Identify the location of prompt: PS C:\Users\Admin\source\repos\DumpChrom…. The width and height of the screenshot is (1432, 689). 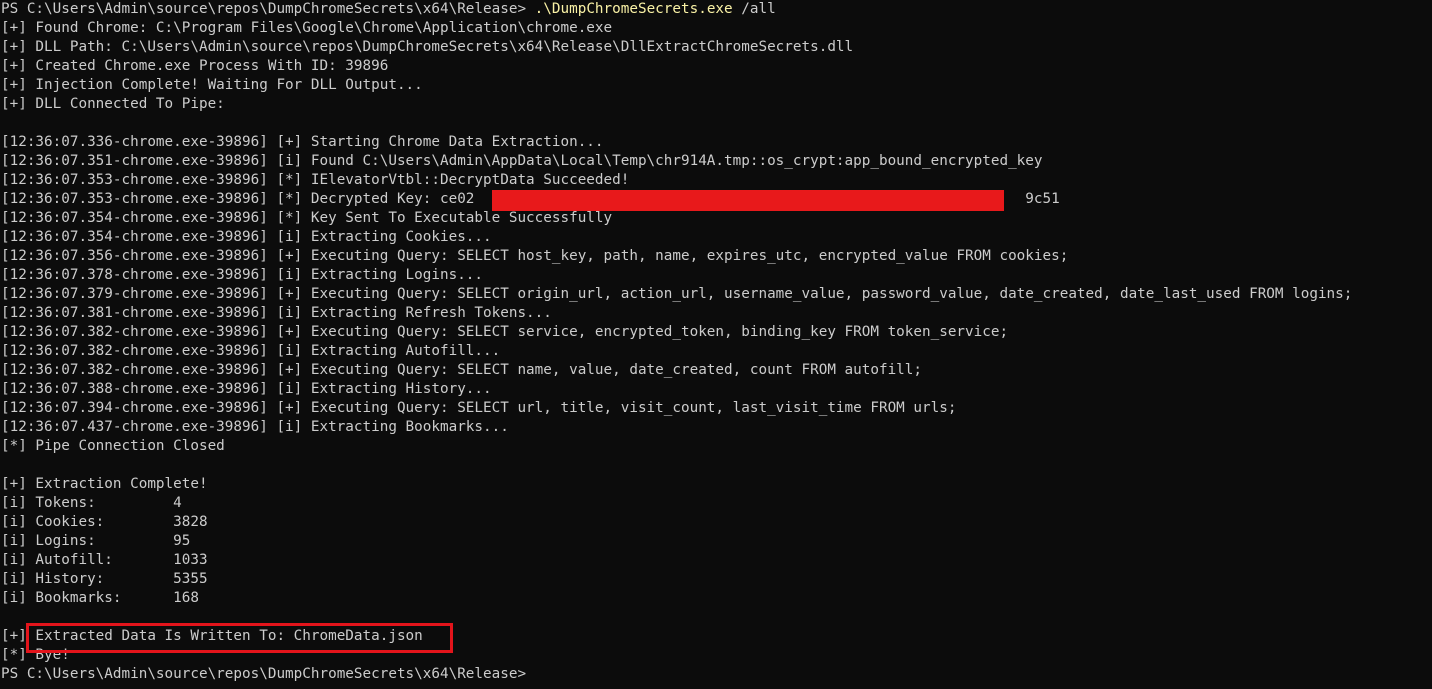
(268, 9).